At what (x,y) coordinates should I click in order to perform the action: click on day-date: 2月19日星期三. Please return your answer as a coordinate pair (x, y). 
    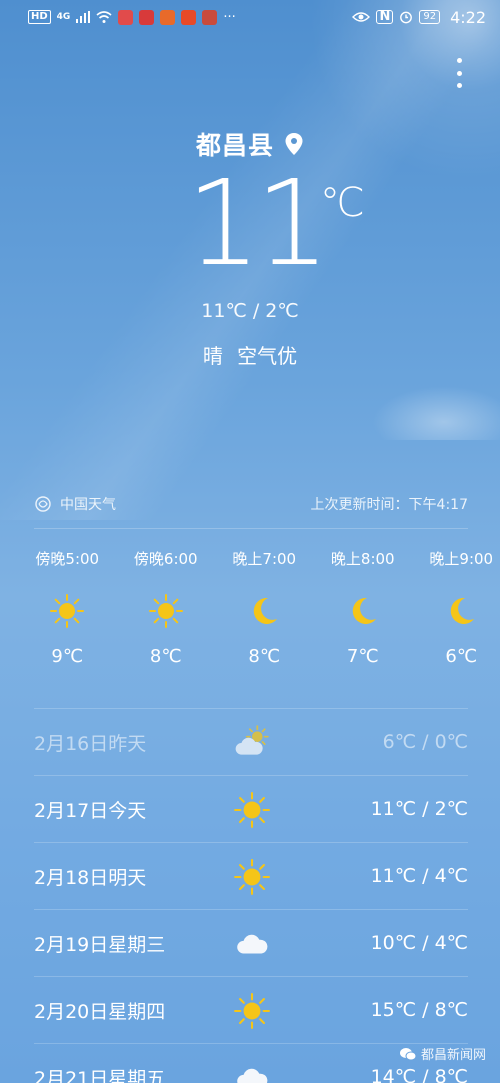
    Looking at the image, I should click on (100, 944).